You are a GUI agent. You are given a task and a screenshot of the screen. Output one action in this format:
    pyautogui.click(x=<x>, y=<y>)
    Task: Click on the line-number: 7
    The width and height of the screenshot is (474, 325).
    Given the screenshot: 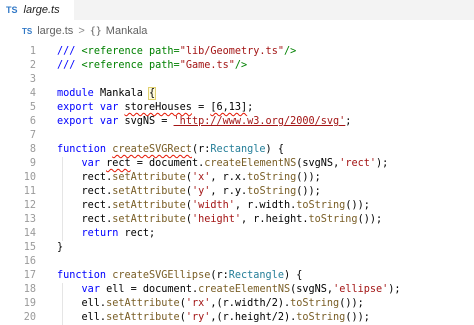 What is the action you would take?
    pyautogui.click(x=32, y=135)
    